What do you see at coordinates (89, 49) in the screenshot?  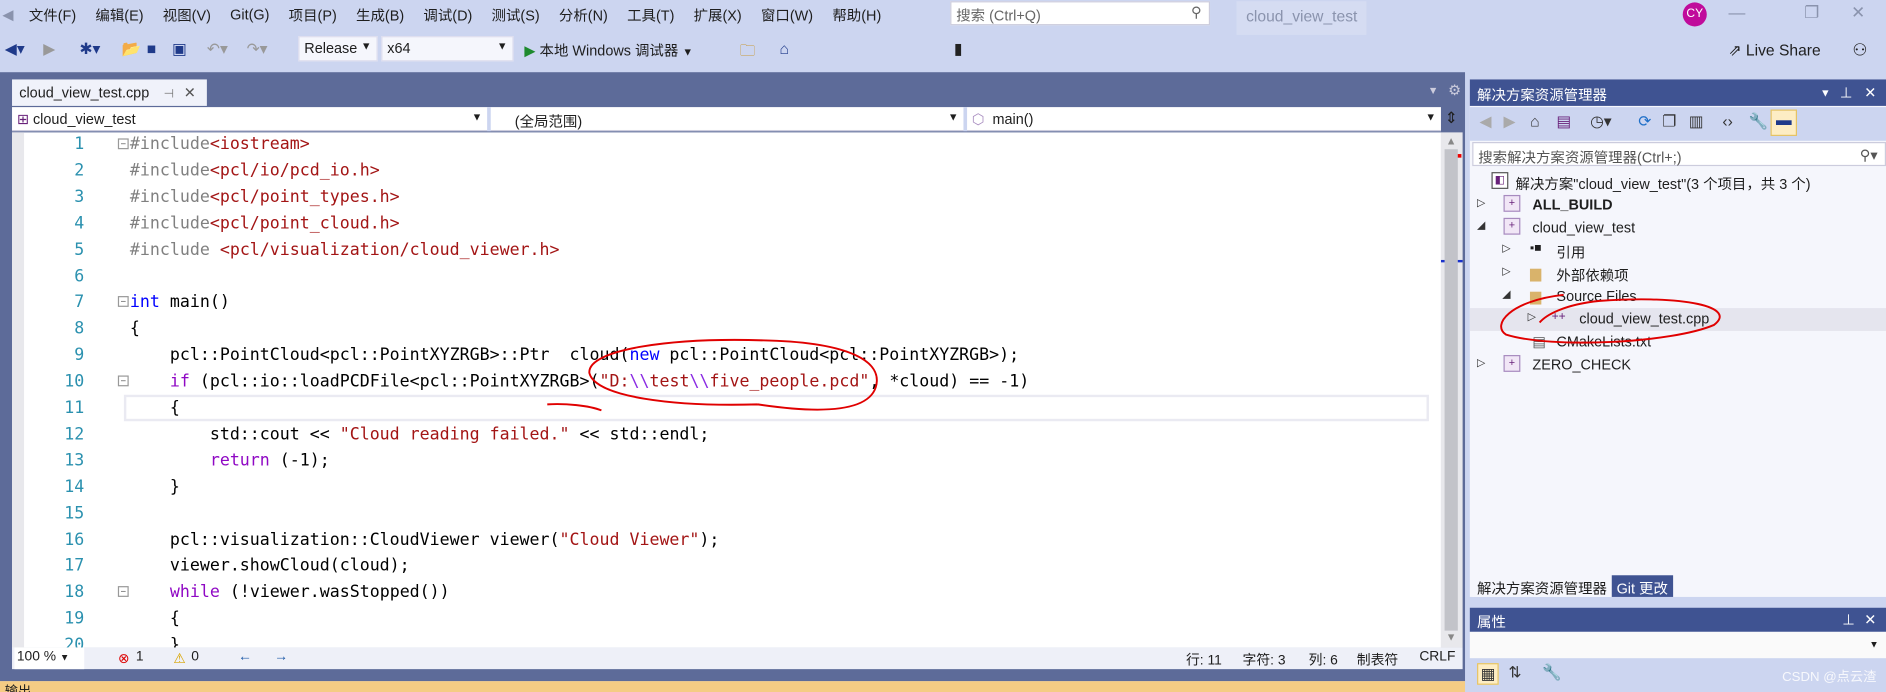 I see `new-project-icon: ✱▾` at bounding box center [89, 49].